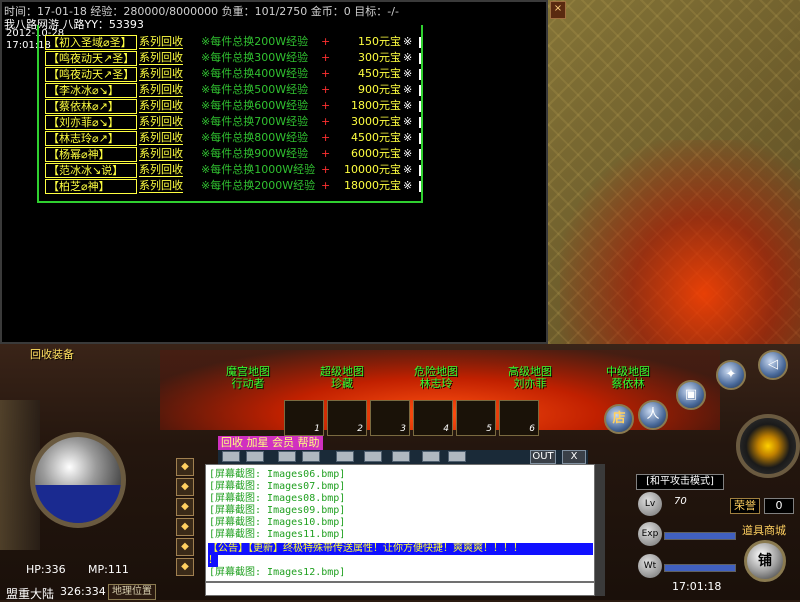 The image size is (800, 602). Describe the element at coordinates (185, 507) in the screenshot. I see `side-button-3: ◆` at that location.